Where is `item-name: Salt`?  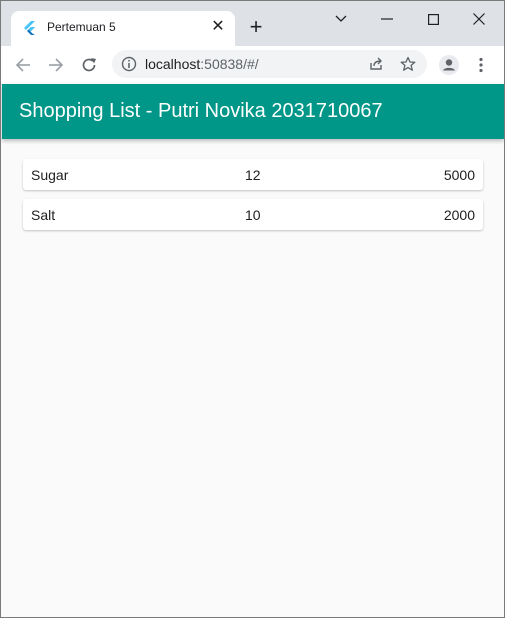 item-name: Salt is located at coordinates (43, 215).